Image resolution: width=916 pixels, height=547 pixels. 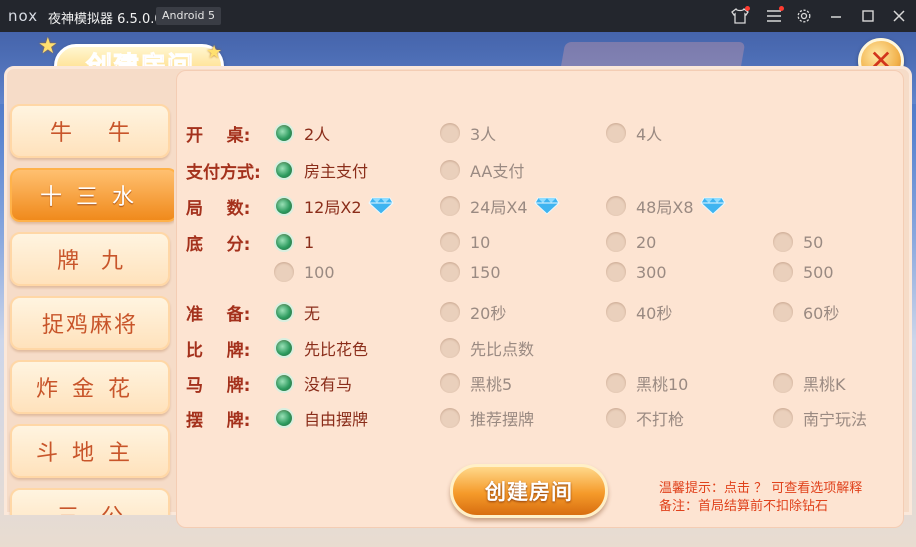 What do you see at coordinates (48, 46) in the screenshot?
I see `star-icon: ★` at bounding box center [48, 46].